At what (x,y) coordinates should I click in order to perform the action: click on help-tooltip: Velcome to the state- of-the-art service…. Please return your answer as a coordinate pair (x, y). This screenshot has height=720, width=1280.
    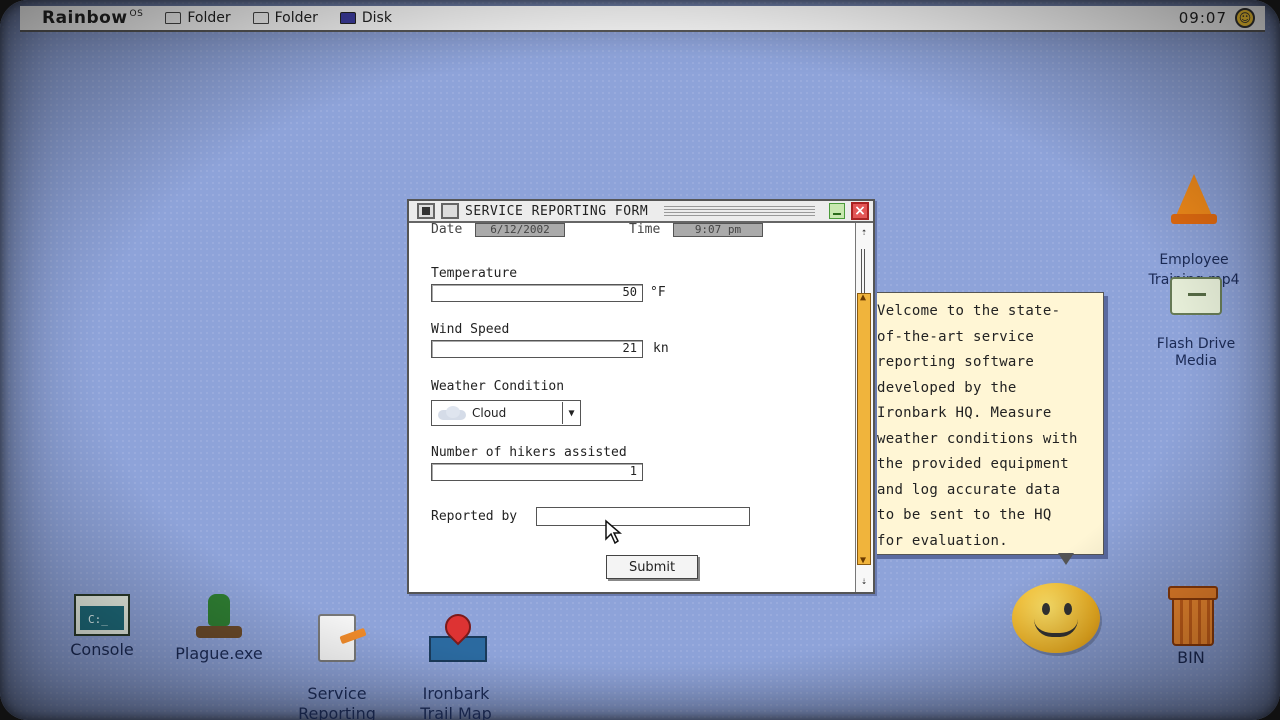
    Looking at the image, I should click on (988, 423).